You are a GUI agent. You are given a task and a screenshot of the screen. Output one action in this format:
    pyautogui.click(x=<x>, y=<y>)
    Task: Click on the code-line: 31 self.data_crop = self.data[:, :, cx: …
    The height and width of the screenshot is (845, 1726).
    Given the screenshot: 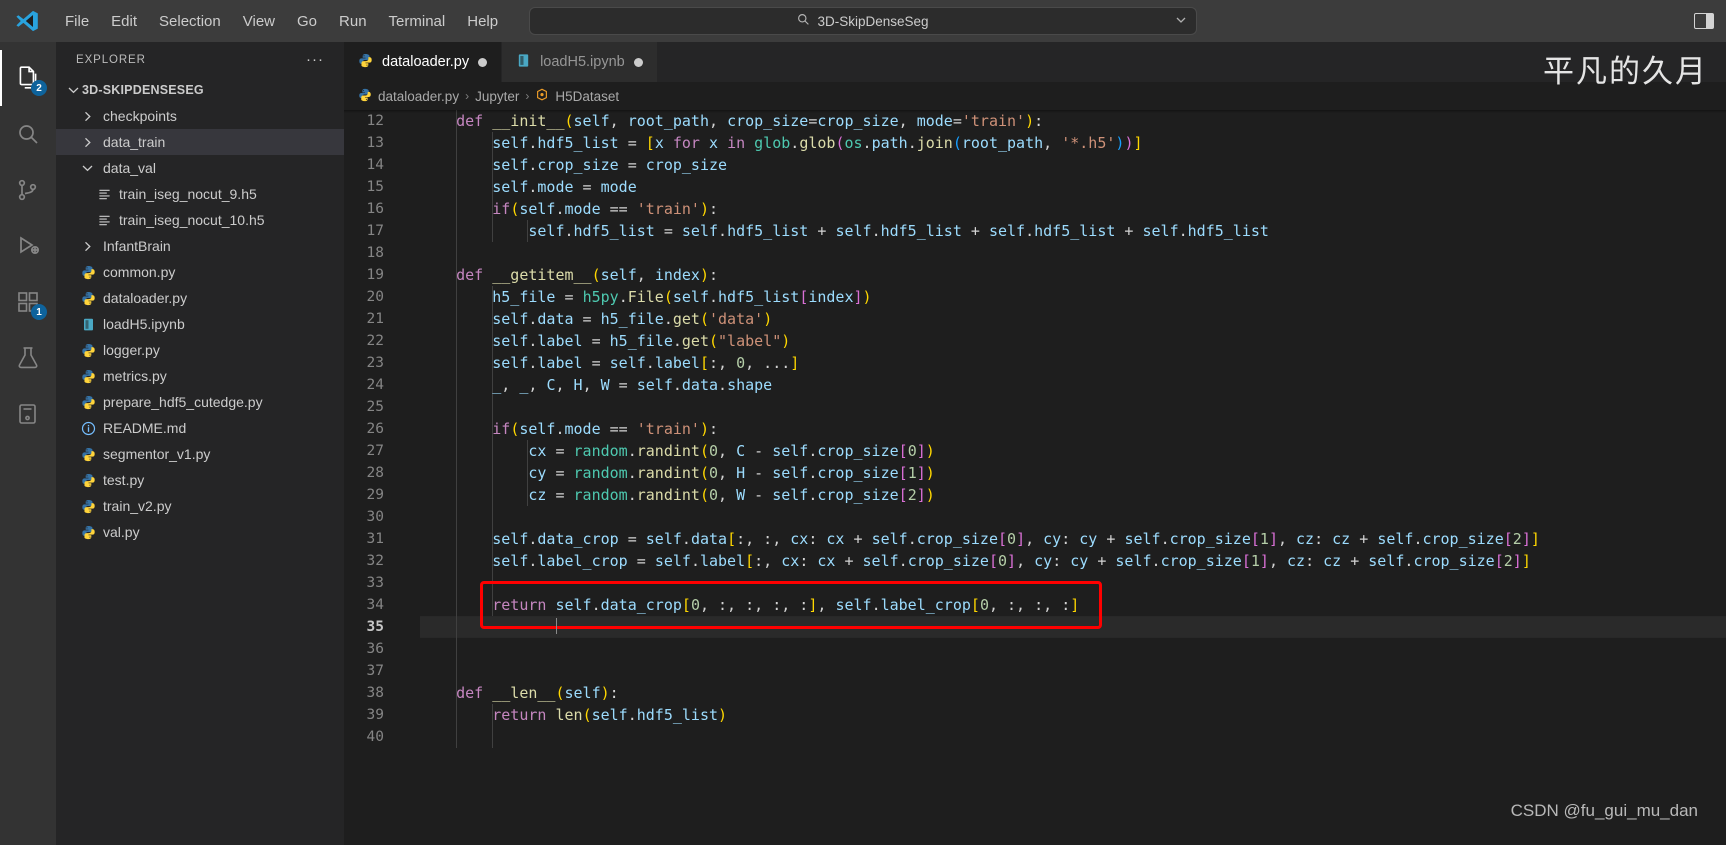 What is the action you would take?
    pyautogui.click(x=1035, y=539)
    